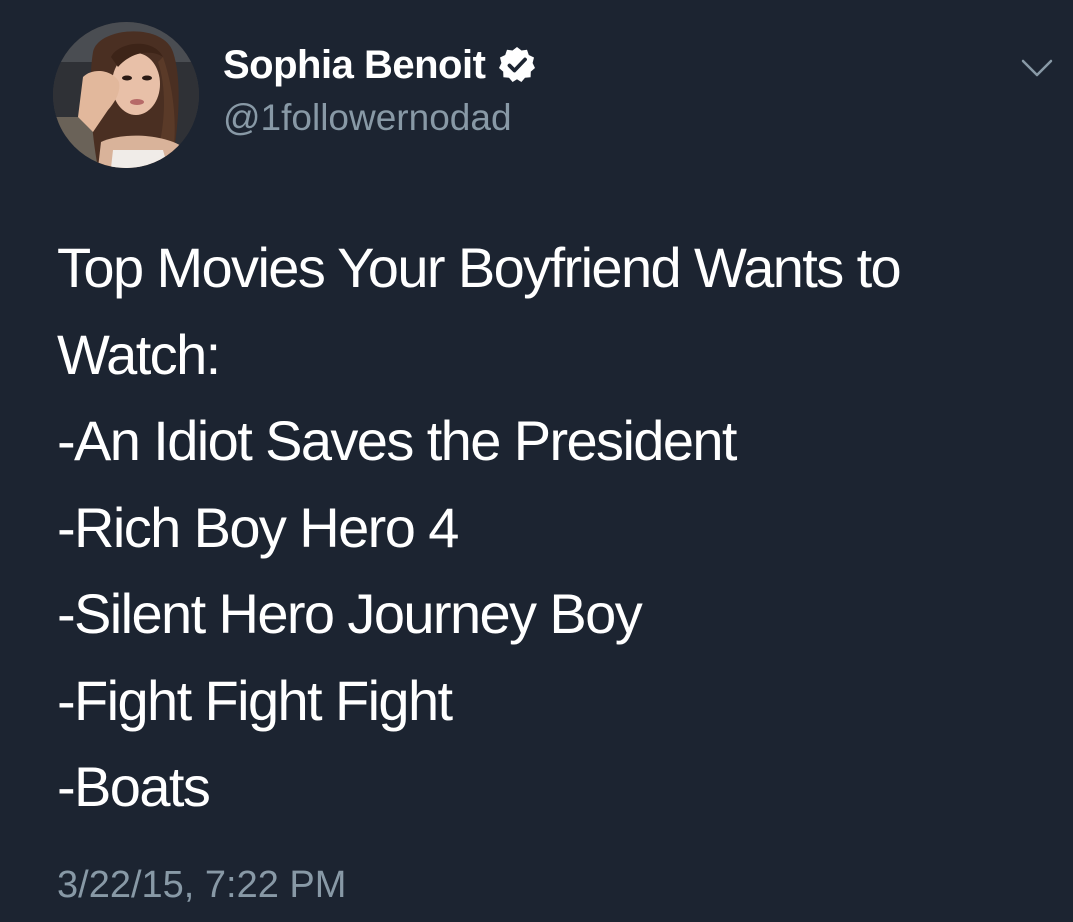 The image size is (1073, 922). What do you see at coordinates (1037, 68) in the screenshot?
I see `chevron-down-icon` at bounding box center [1037, 68].